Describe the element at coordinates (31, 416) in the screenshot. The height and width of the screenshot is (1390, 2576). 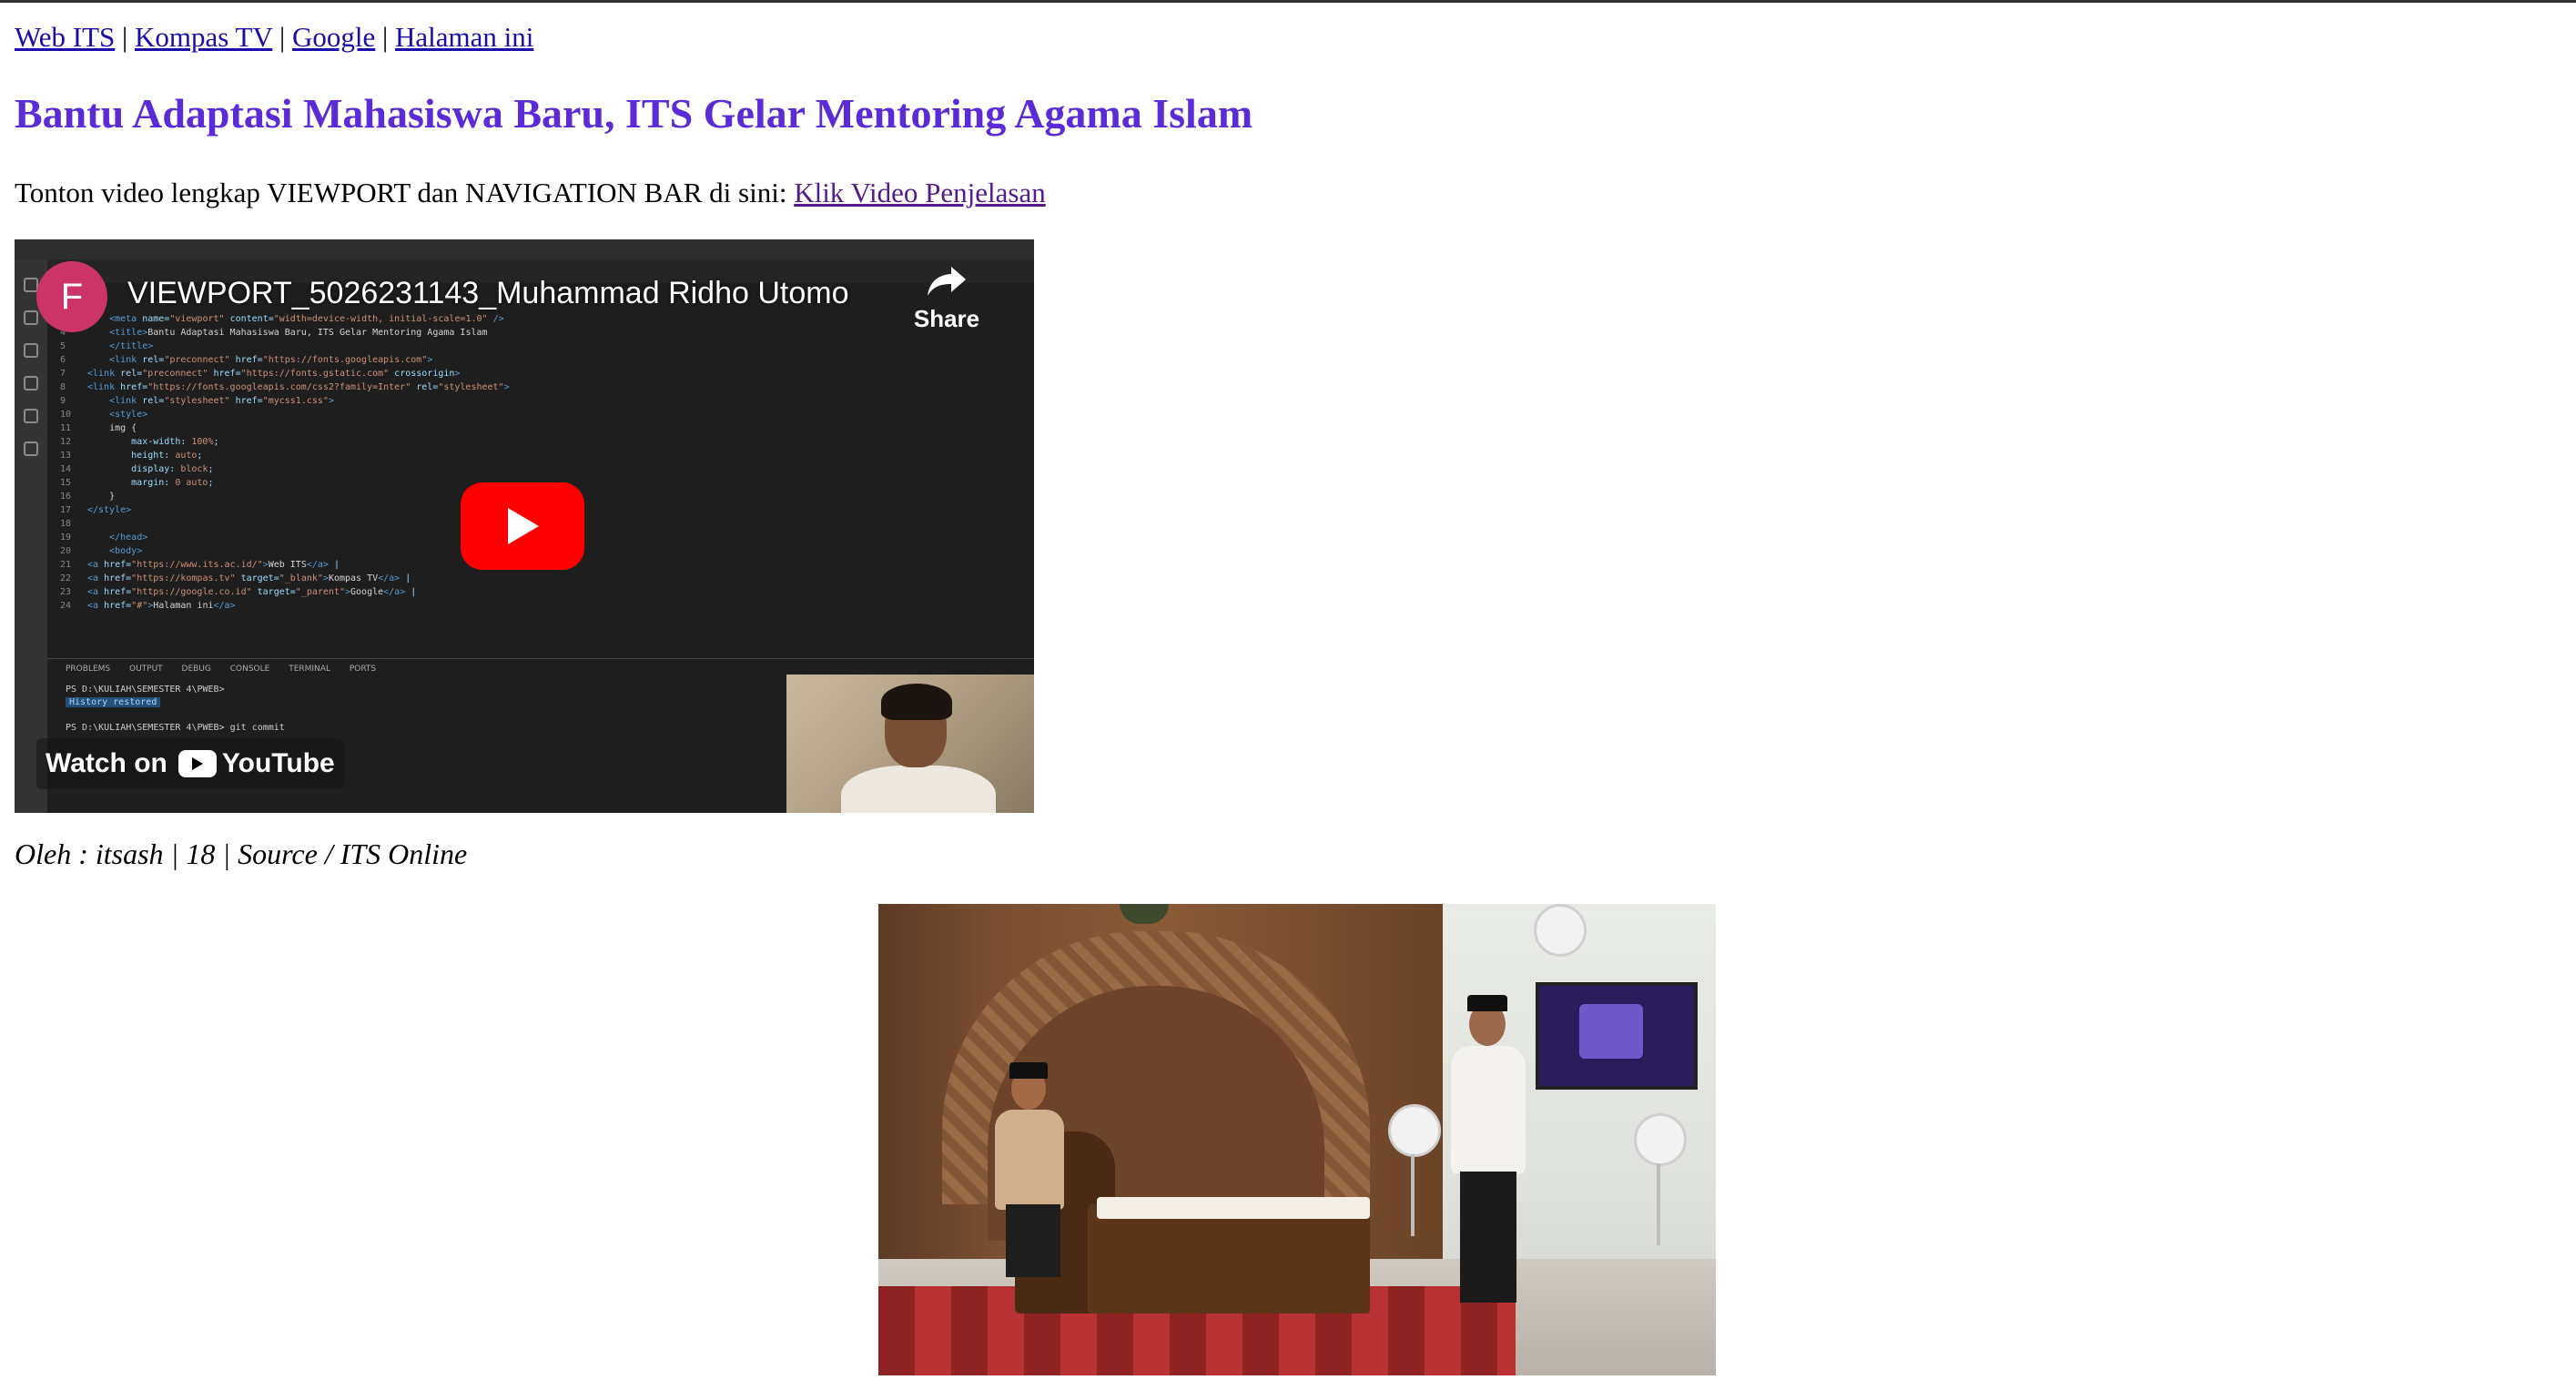
I see `extensions-icon` at that location.